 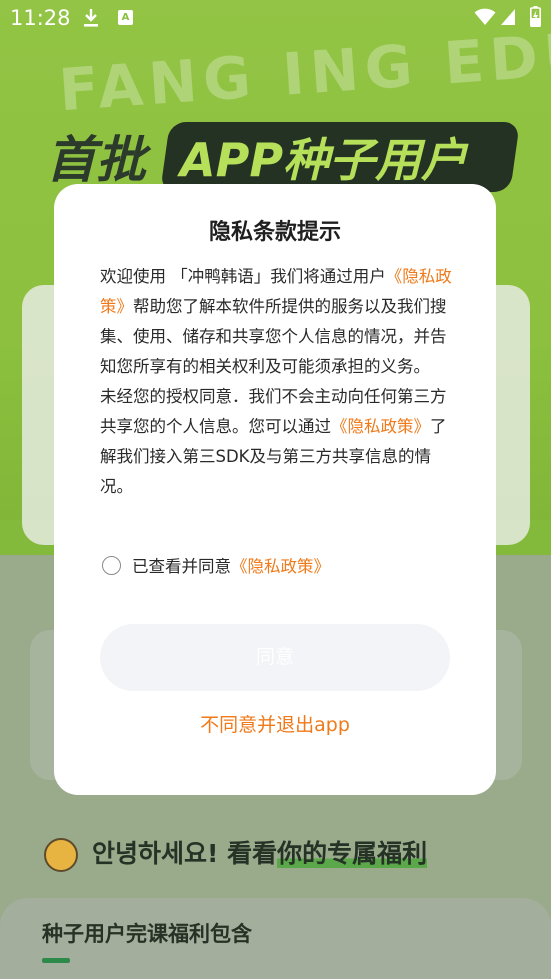 What do you see at coordinates (280, 565) in the screenshot?
I see `agree-privacy-policy-link: 《隐私政策》` at bounding box center [280, 565].